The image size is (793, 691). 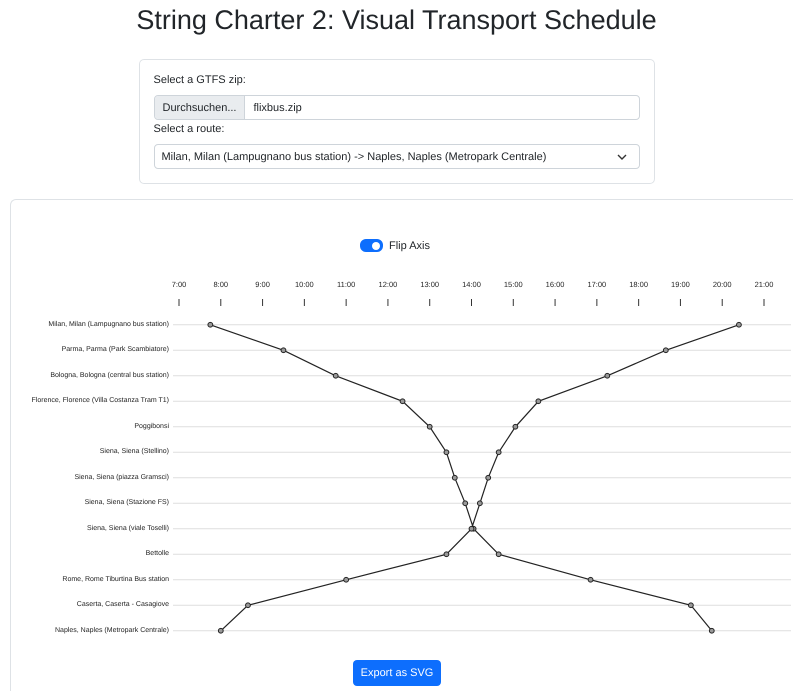 I want to click on field-label: Select a GTFS zip:, so click(x=200, y=80).